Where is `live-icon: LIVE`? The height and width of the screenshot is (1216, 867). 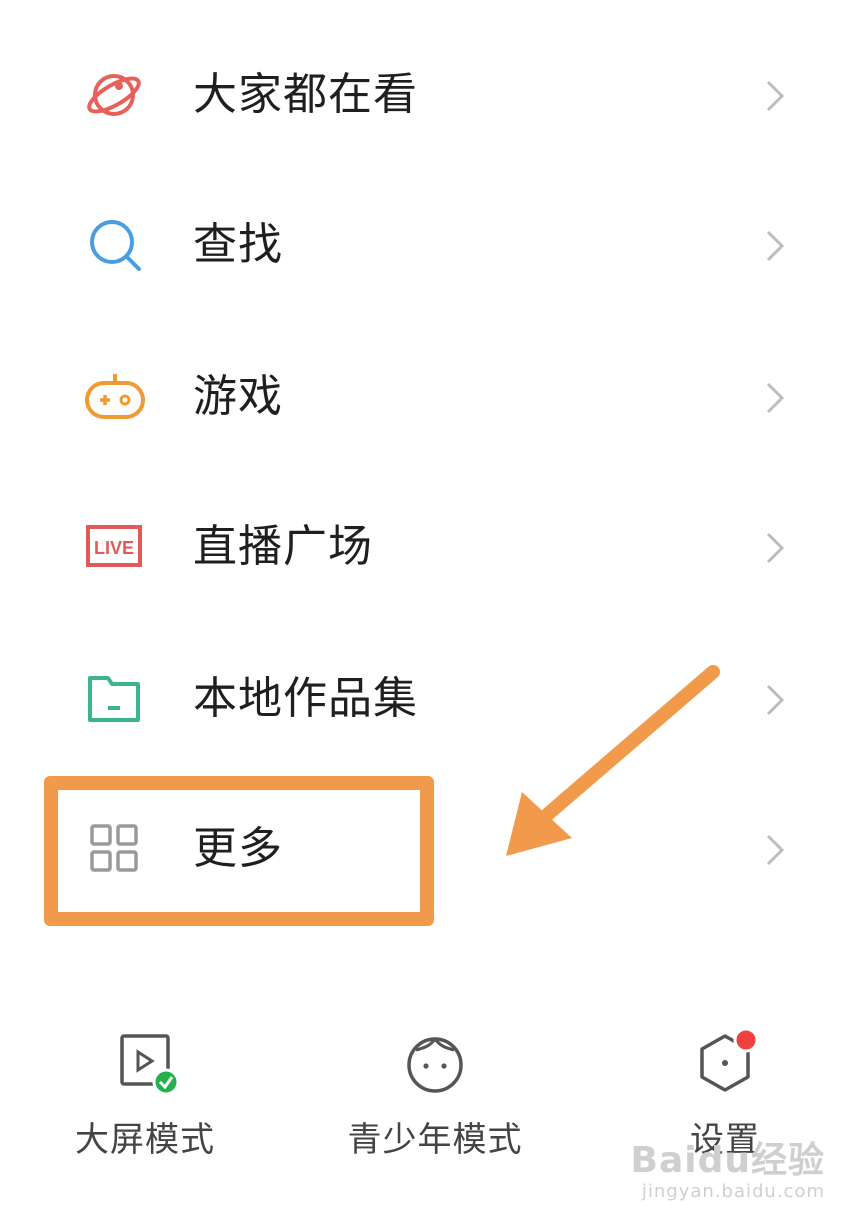 live-icon: LIVE is located at coordinates (115, 547).